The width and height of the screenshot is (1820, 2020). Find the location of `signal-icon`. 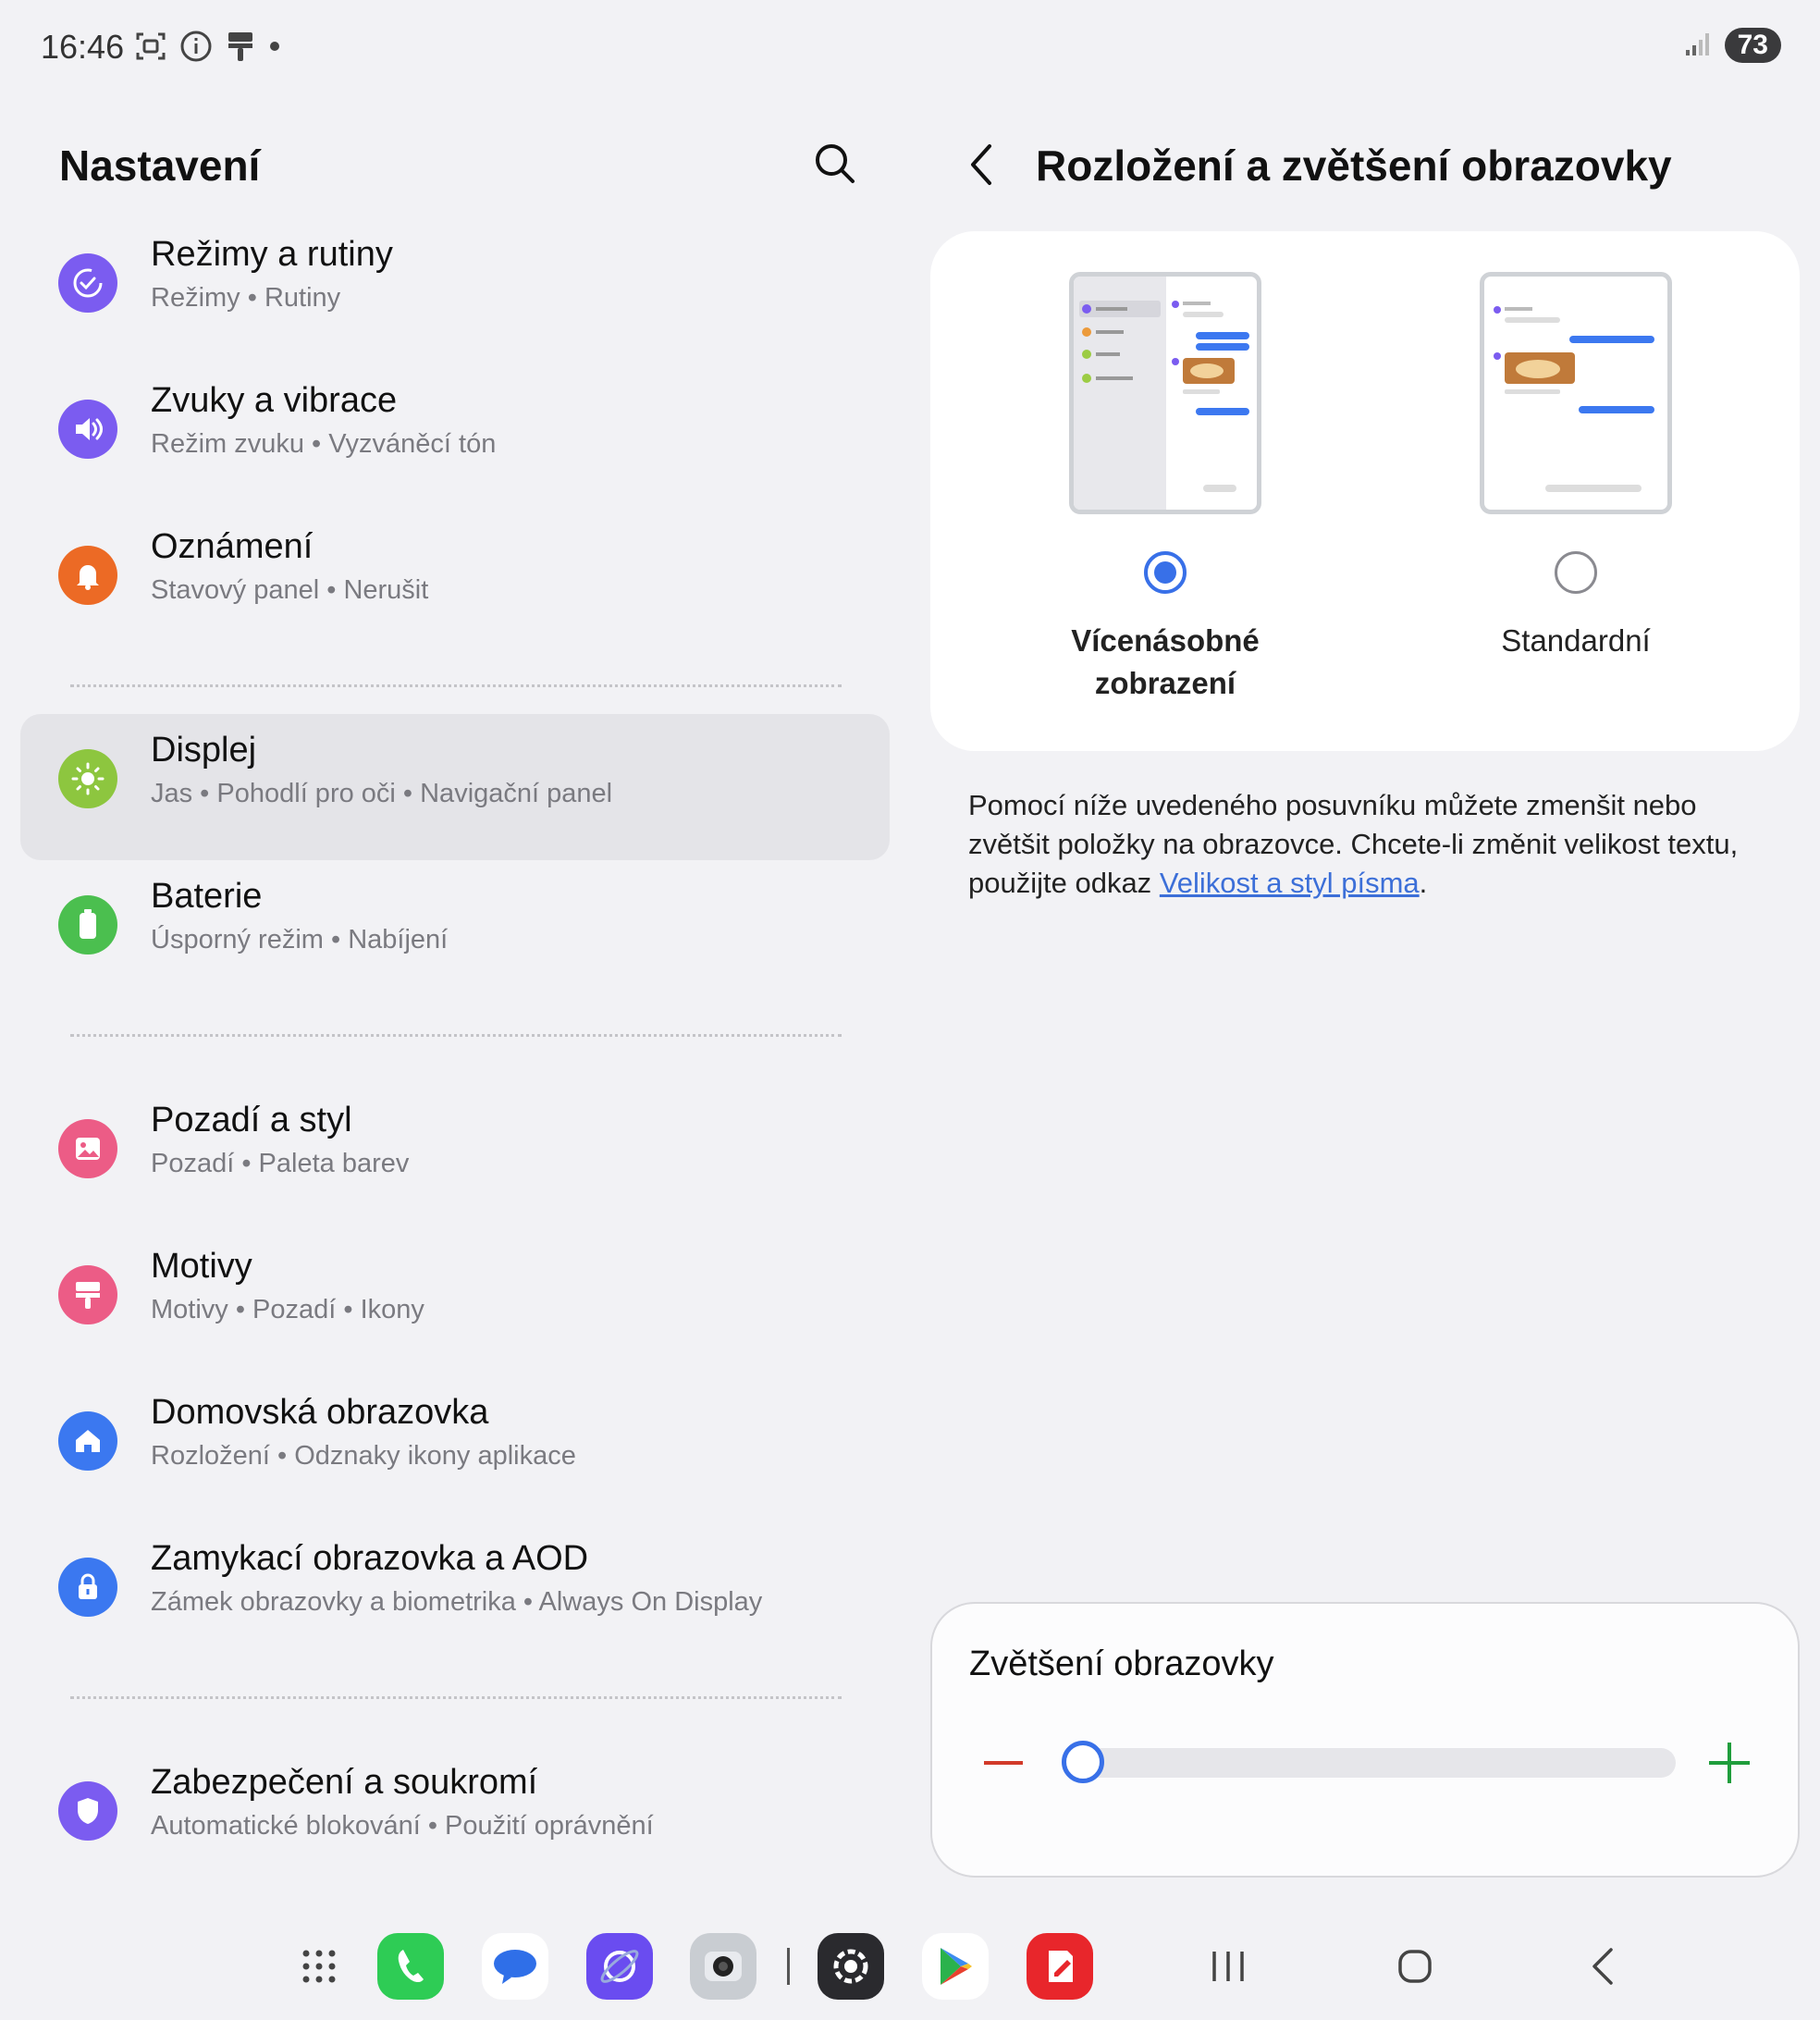

signal-icon is located at coordinates (1698, 46).